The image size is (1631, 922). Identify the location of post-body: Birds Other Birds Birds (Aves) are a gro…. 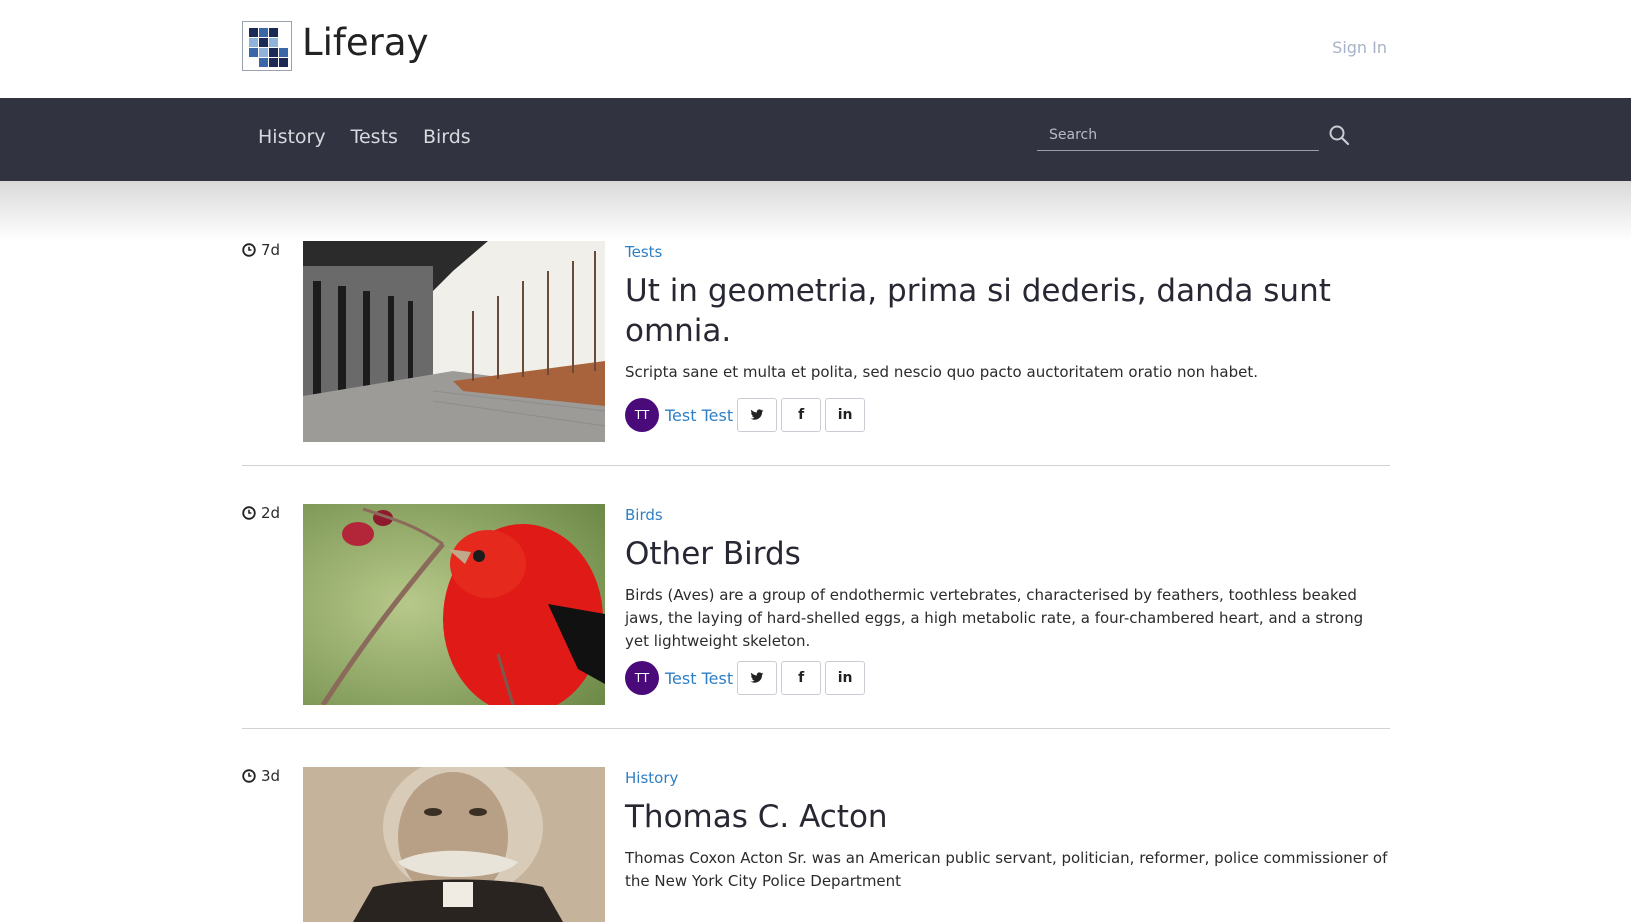
(1007, 578).